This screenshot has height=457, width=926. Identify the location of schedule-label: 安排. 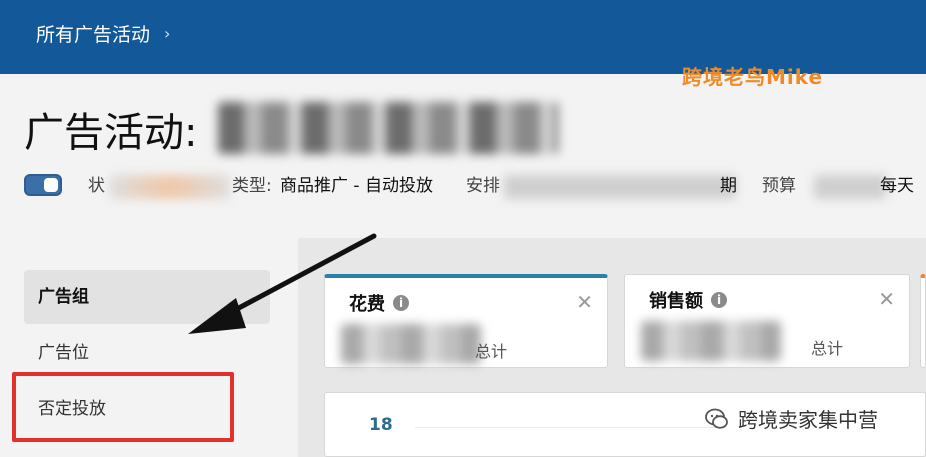
(483, 186).